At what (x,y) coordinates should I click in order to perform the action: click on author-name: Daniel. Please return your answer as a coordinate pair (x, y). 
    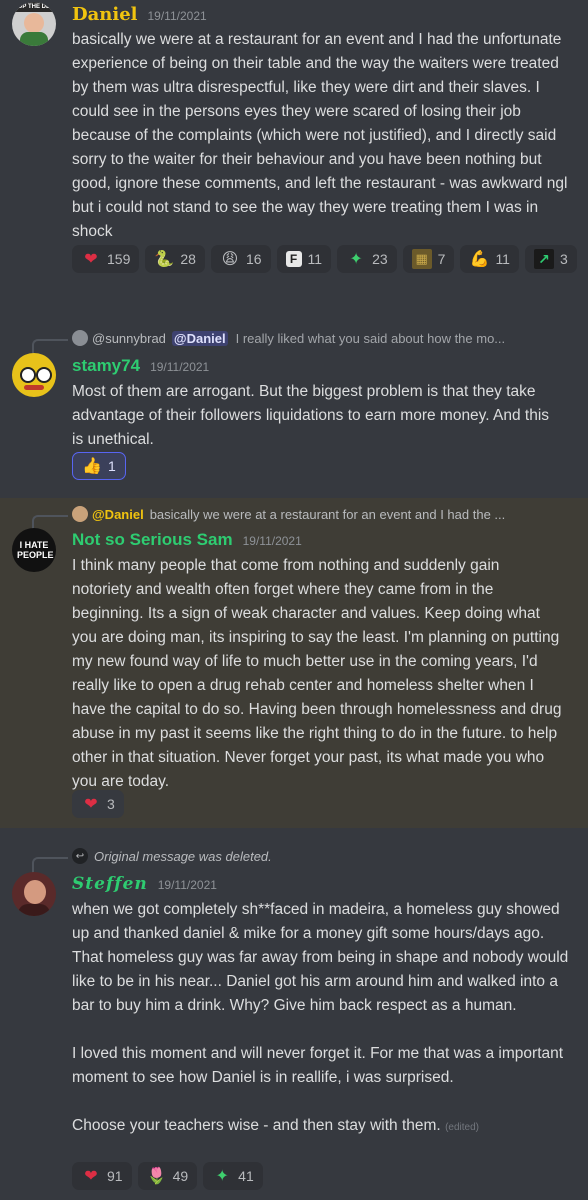
    Looking at the image, I should click on (105, 14).